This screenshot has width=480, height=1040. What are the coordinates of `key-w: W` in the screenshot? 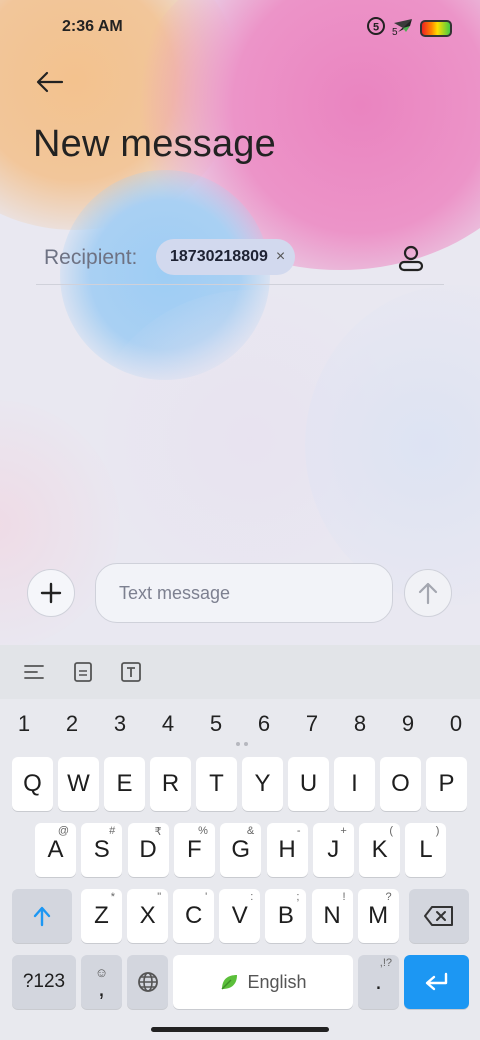 It's located at (78, 784).